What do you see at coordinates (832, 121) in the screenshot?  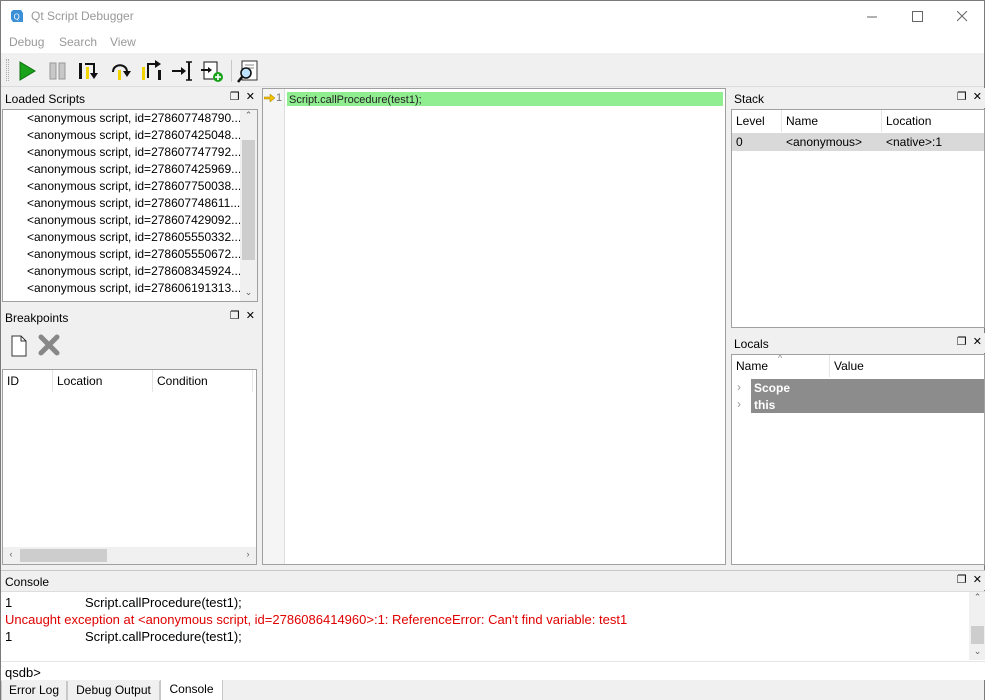 I see `column-name: Name` at bounding box center [832, 121].